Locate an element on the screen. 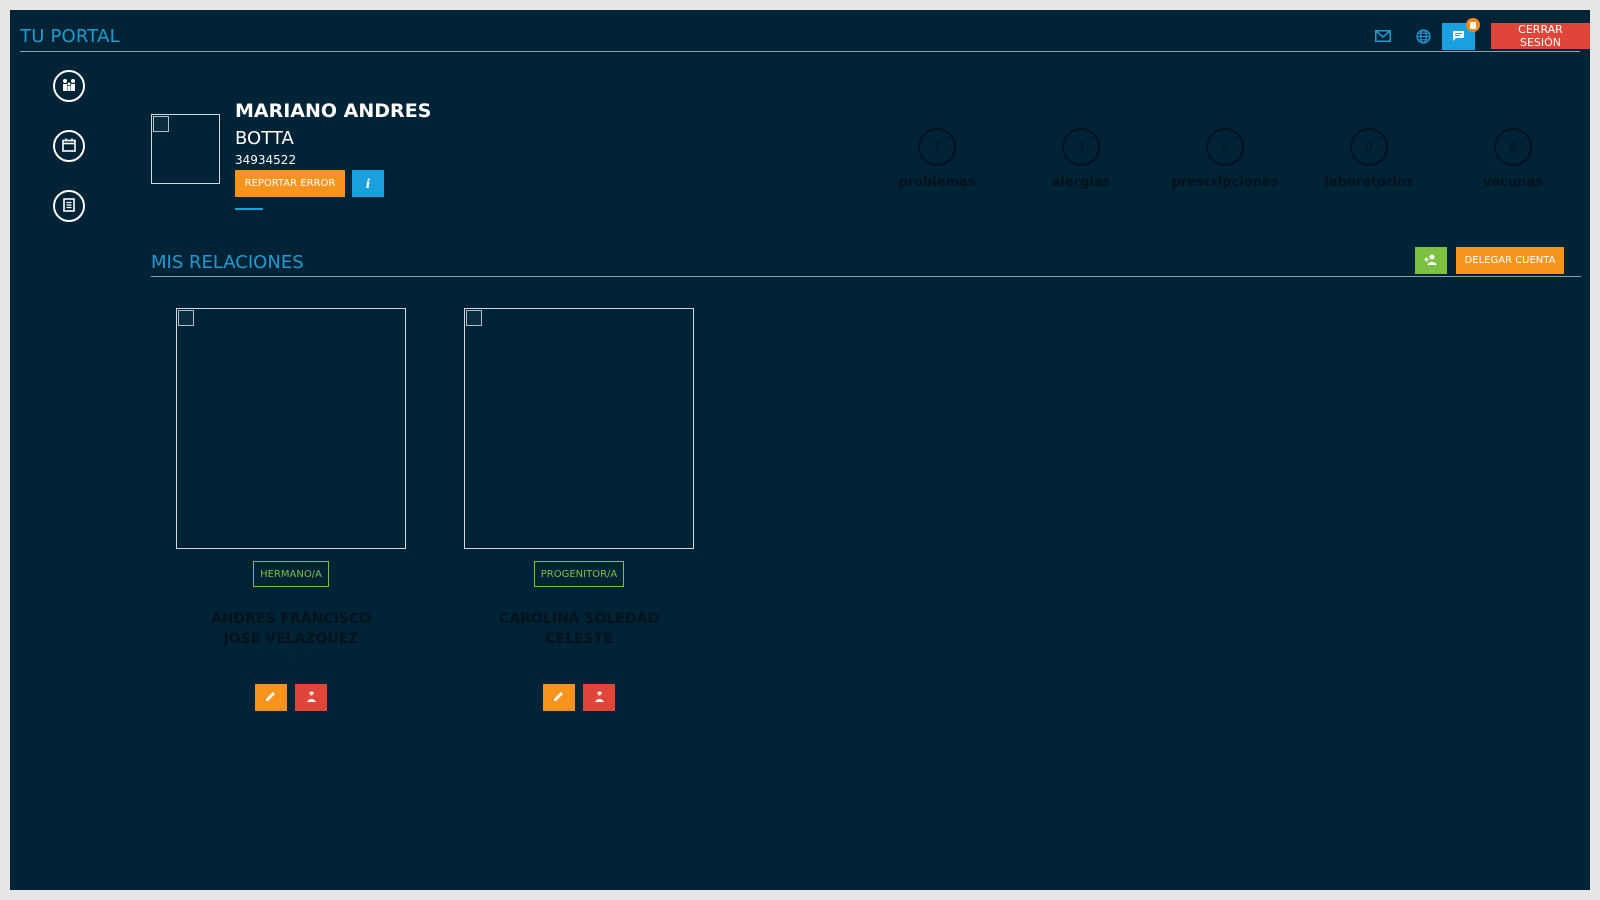 The height and width of the screenshot is (900, 1600). add-relation-button is located at coordinates (1431, 260).